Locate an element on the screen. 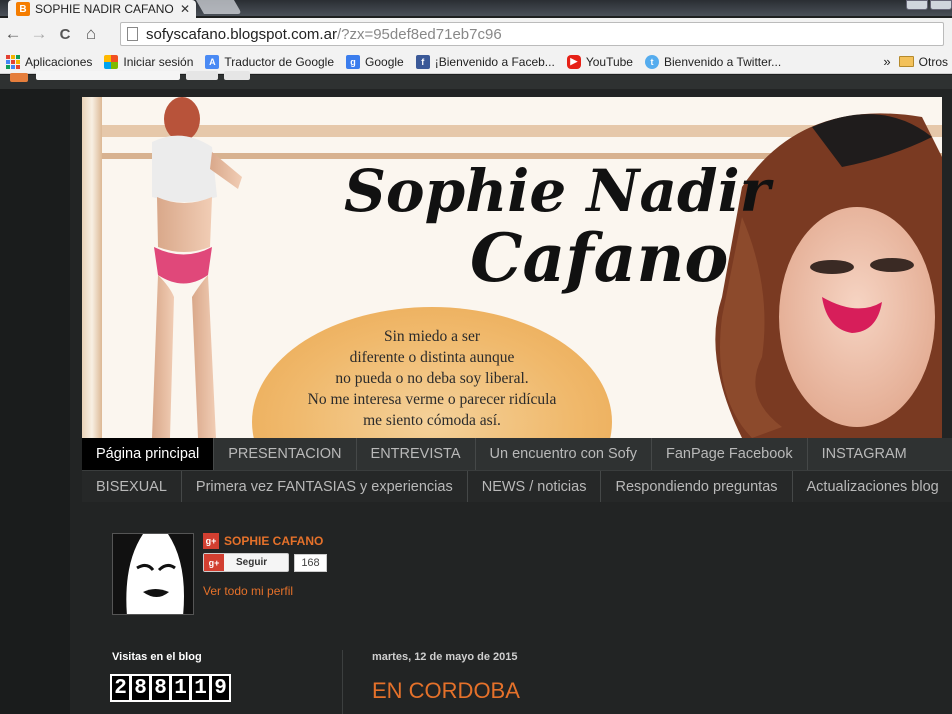 The width and height of the screenshot is (952, 714). tab-title: SOPHIE NADIR CAFANO ( is located at coordinates (105, 9).